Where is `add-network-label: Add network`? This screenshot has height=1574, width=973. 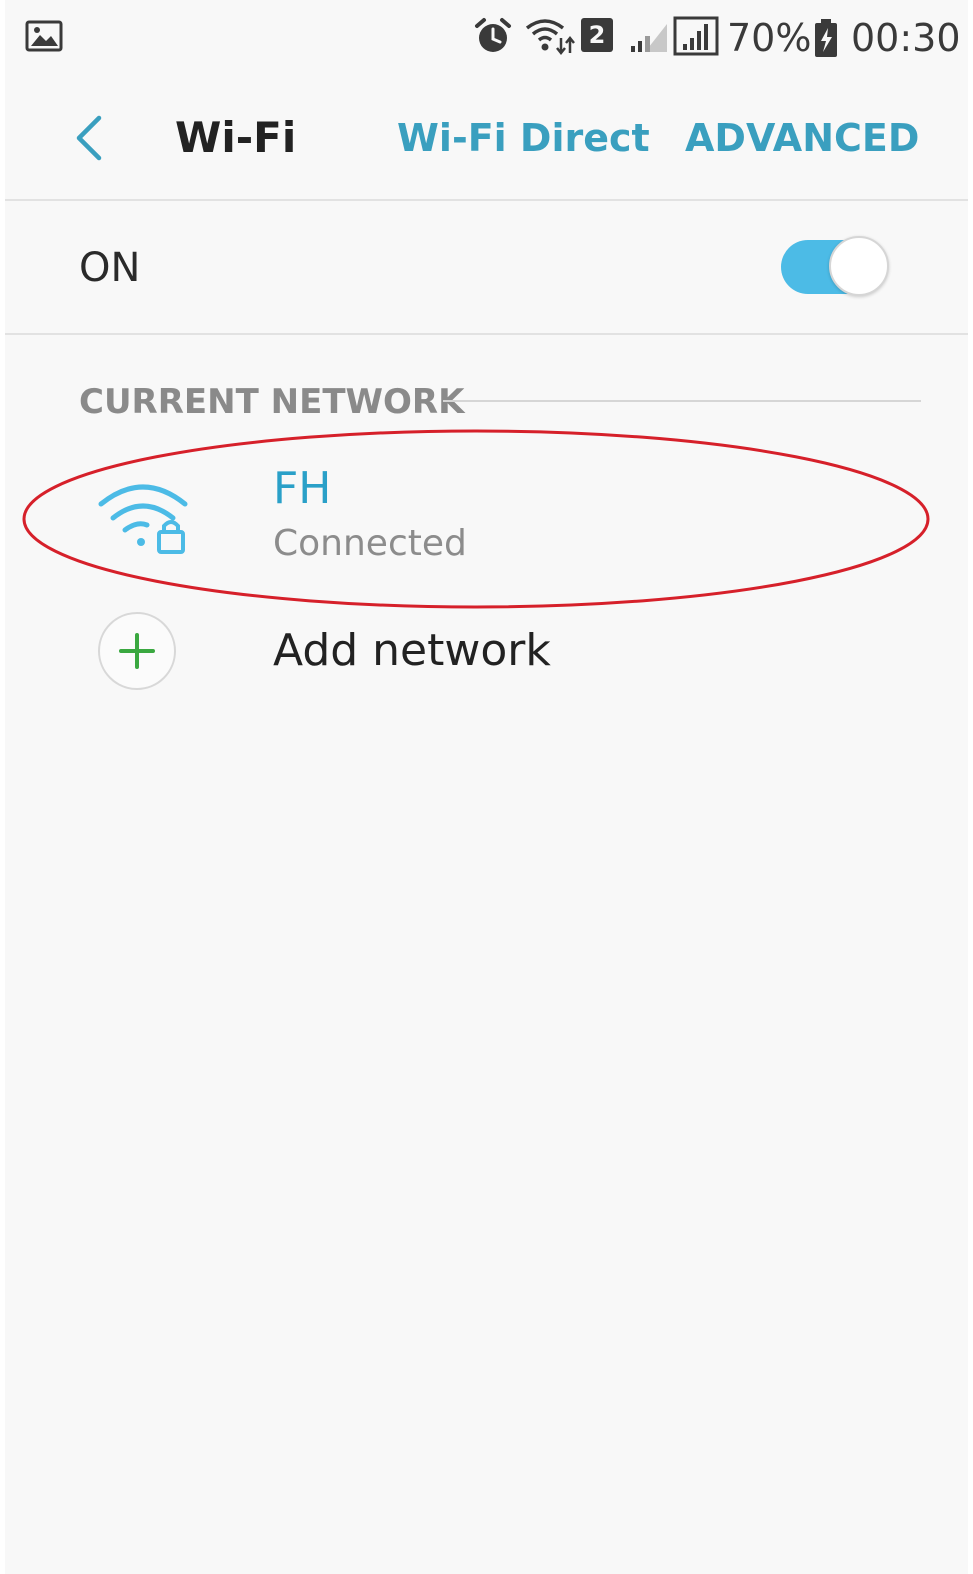
add-network-label: Add network is located at coordinates (412, 650).